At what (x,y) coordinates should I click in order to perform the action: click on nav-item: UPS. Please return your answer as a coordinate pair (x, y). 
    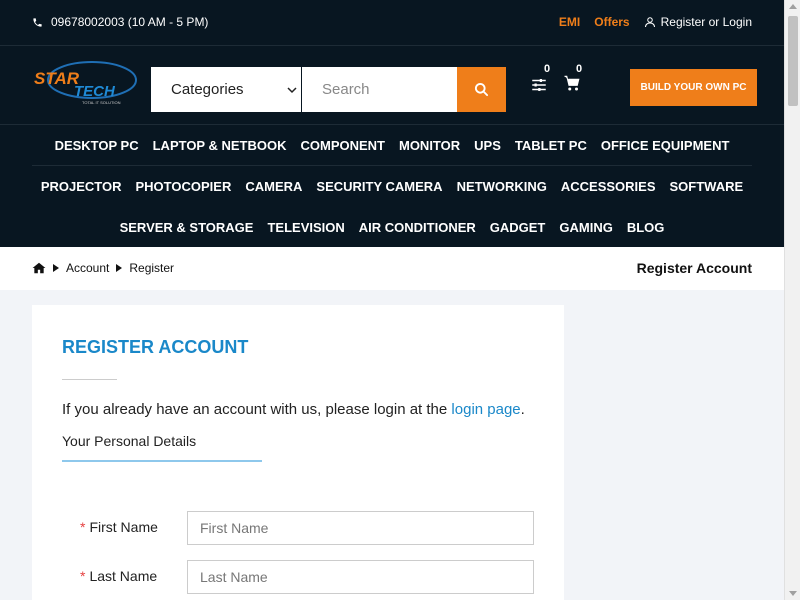
    Looking at the image, I should click on (487, 145).